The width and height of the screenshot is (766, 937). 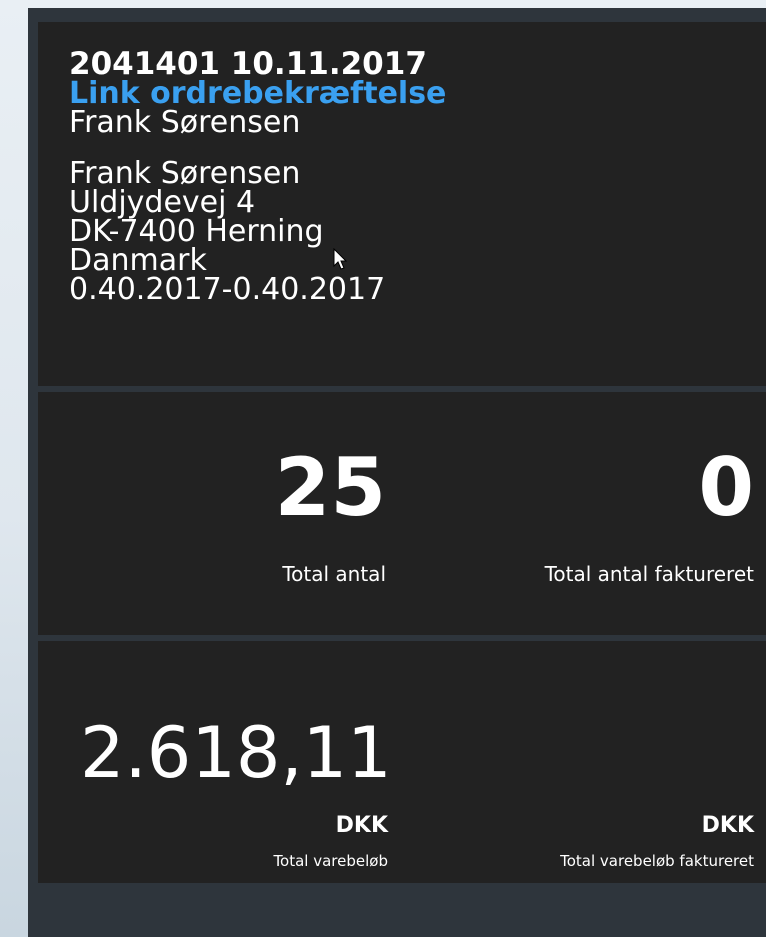 I want to click on total-amount-currency: DKK, so click(x=361, y=825).